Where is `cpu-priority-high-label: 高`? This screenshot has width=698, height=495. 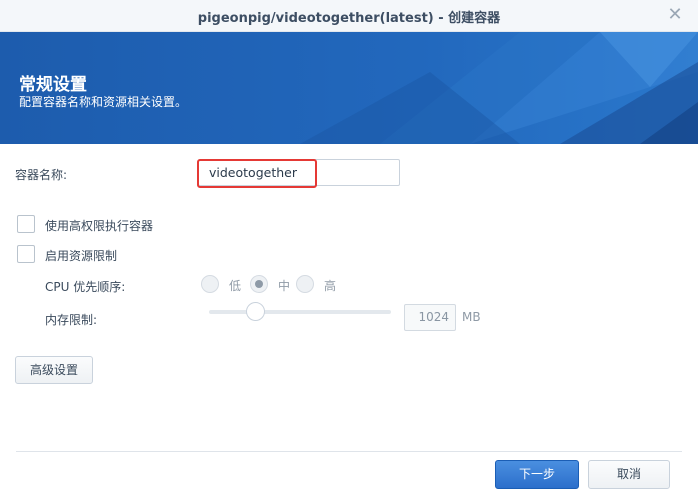 cpu-priority-high-label: 高 is located at coordinates (330, 286).